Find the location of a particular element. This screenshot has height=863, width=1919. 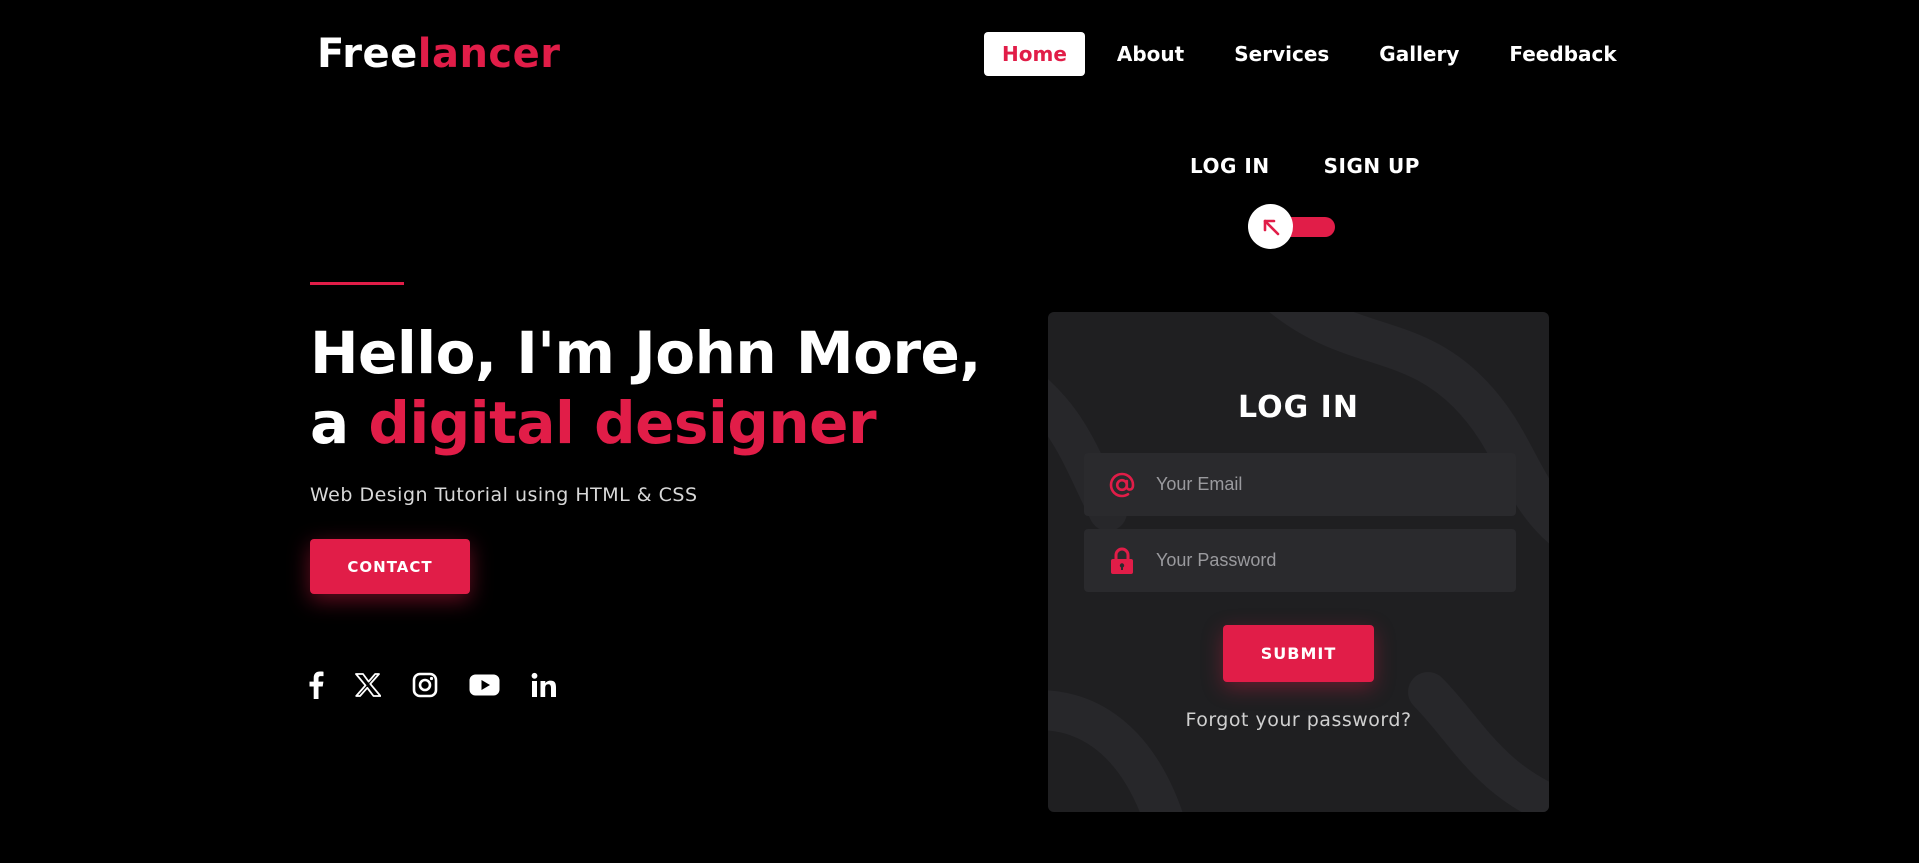

hero-accent-line is located at coordinates (357, 283).